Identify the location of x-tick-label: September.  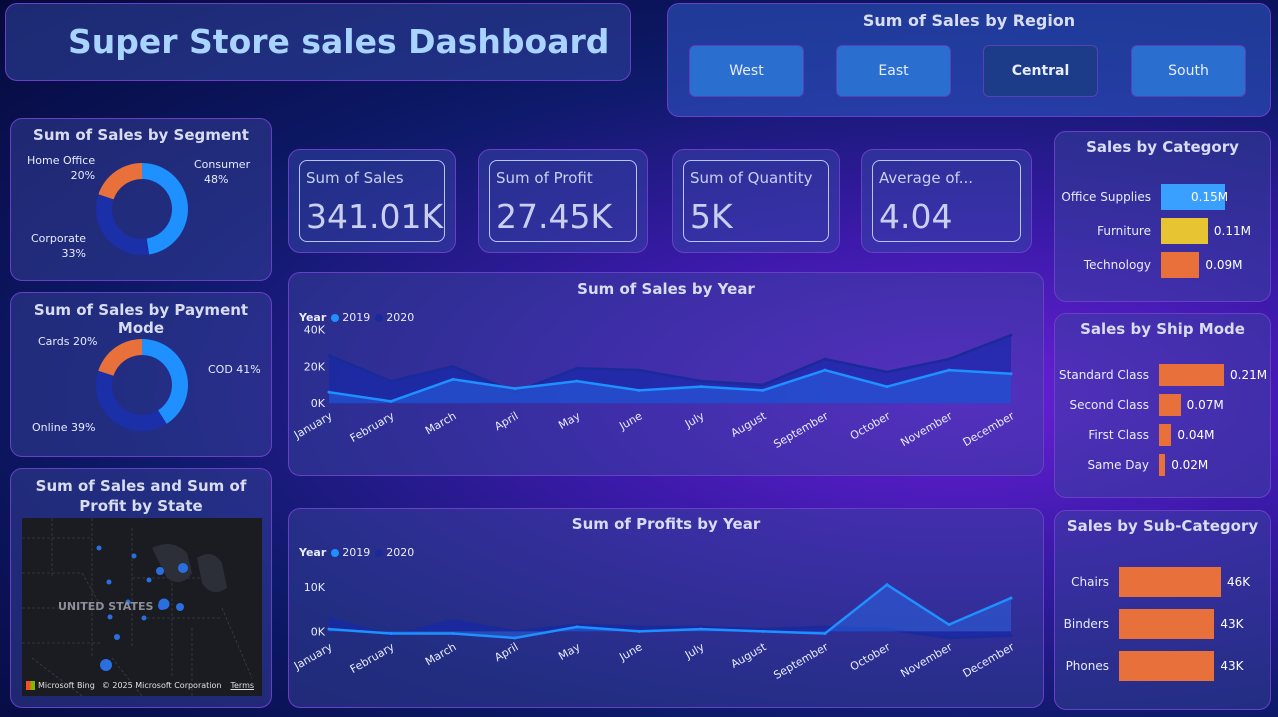
(801, 430).